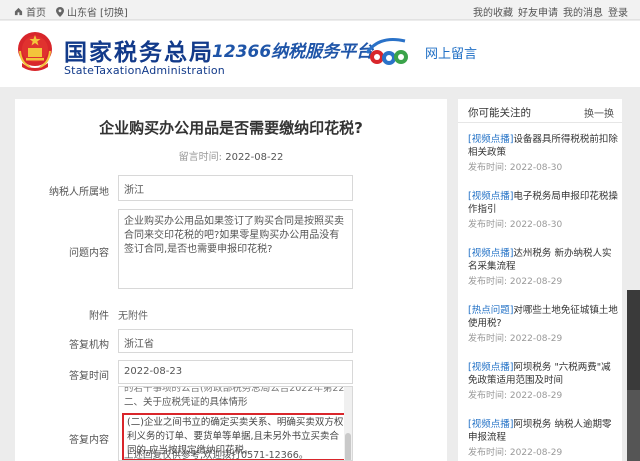 The image size is (640, 461). I want to click on list-item: [视频点播]达州税务 新办纳税人实名采集流程 发布时间: 2022-08-29, so click(543, 268).